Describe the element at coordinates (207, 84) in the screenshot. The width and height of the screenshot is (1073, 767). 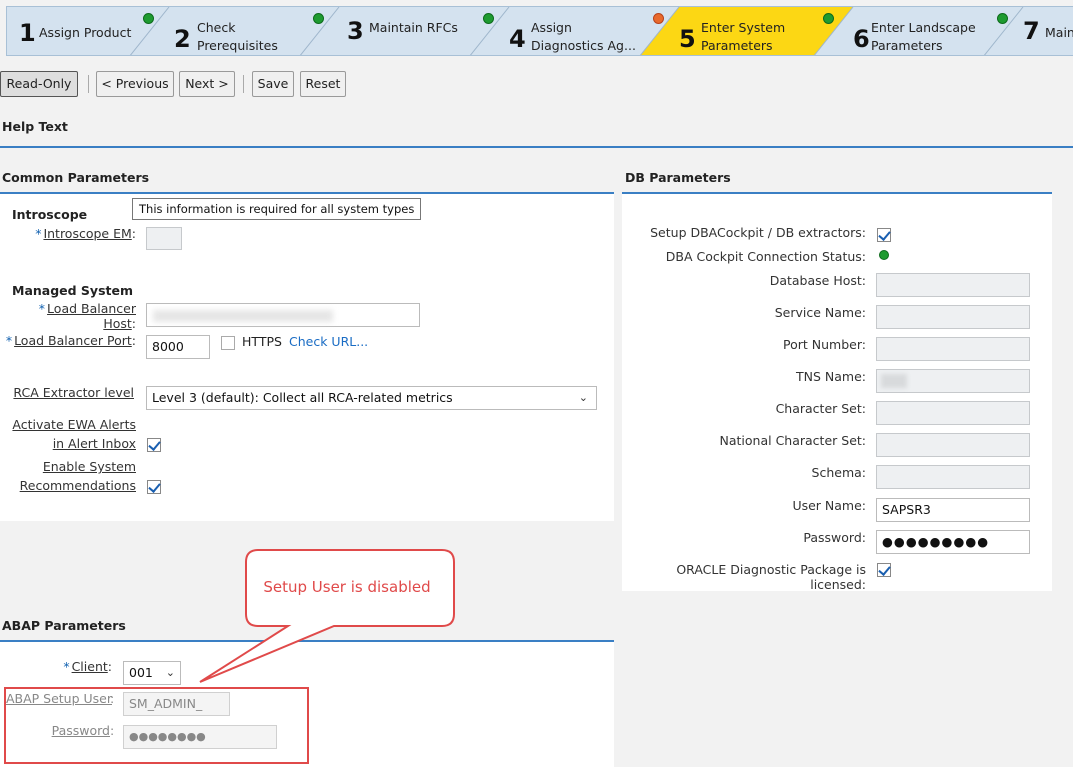
I see `next-button: Next >` at that location.